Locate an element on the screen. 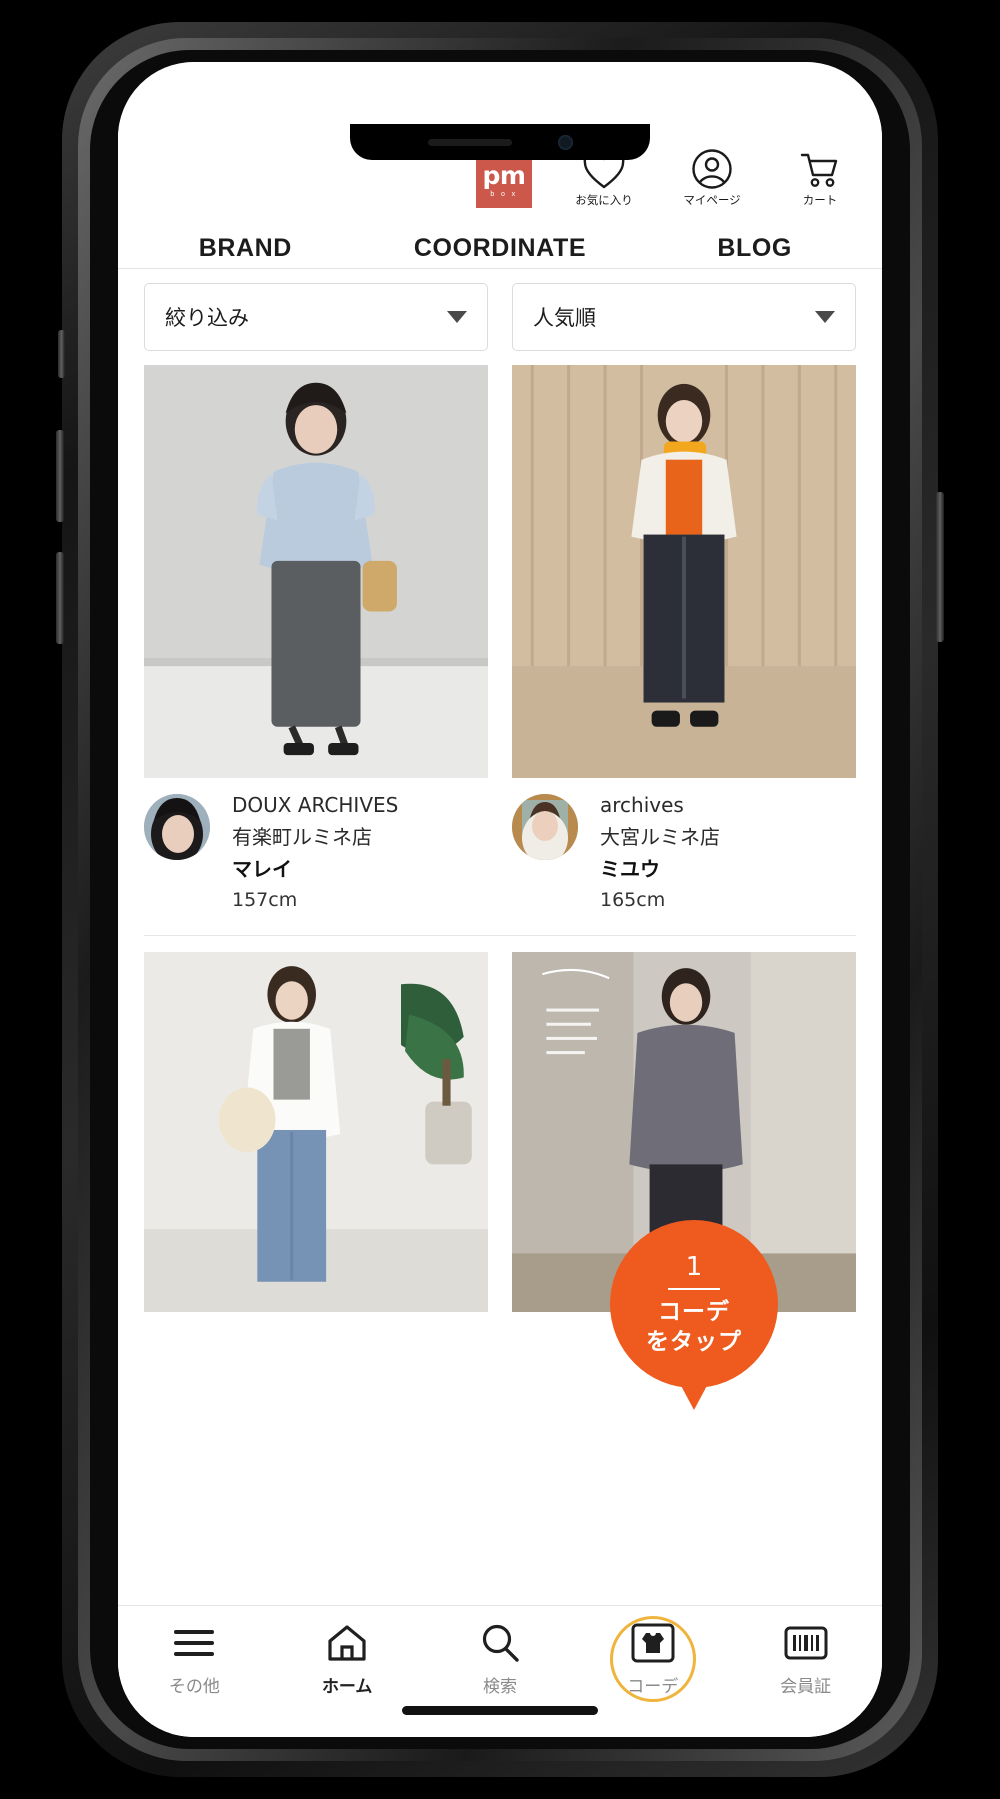 The width and height of the screenshot is (1000, 1799). brand-name: DOUX ARCHIVES is located at coordinates (315, 805).